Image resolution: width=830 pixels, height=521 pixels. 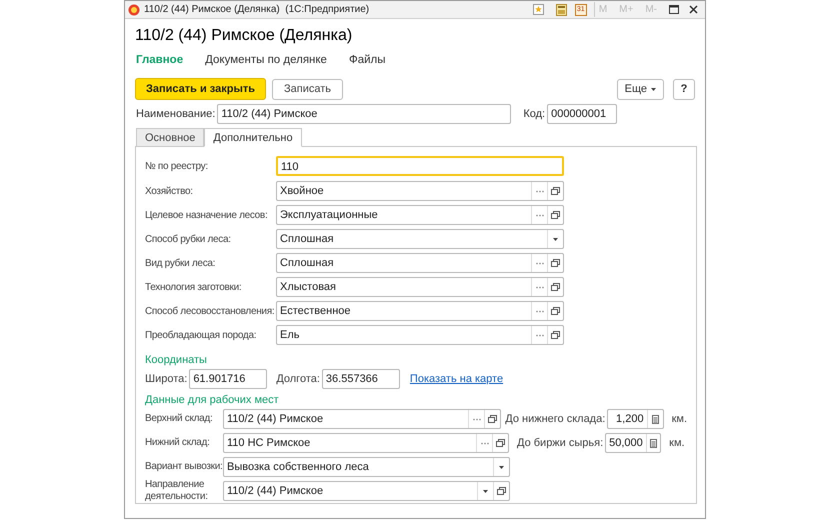 What do you see at coordinates (176, 114) in the screenshot?
I see `field-label: Наименование:` at bounding box center [176, 114].